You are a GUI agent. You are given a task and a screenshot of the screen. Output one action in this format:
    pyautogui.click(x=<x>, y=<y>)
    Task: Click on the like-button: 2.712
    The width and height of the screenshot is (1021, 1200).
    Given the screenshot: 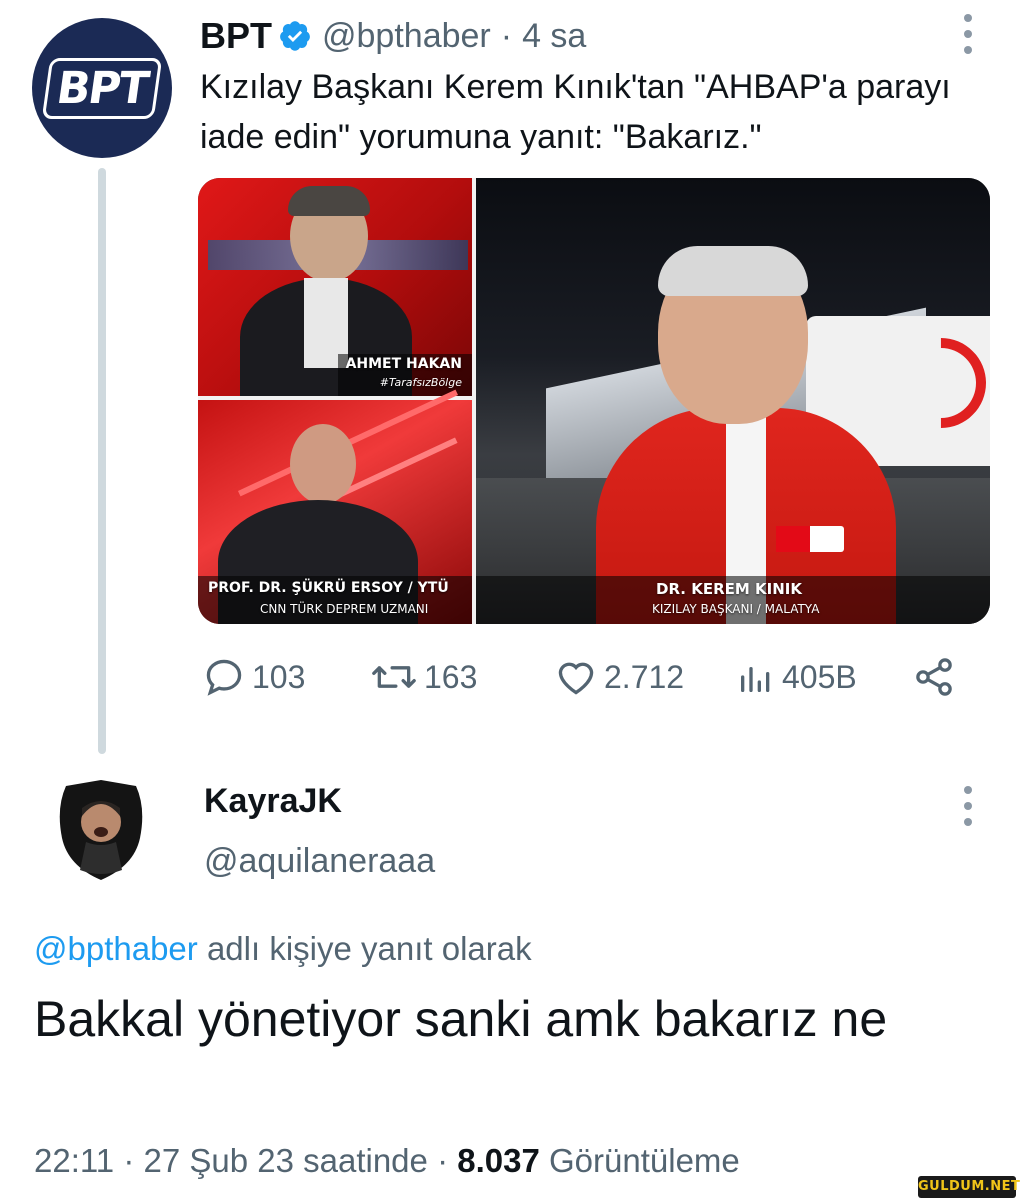 What is the action you would take?
    pyautogui.click(x=619, y=677)
    